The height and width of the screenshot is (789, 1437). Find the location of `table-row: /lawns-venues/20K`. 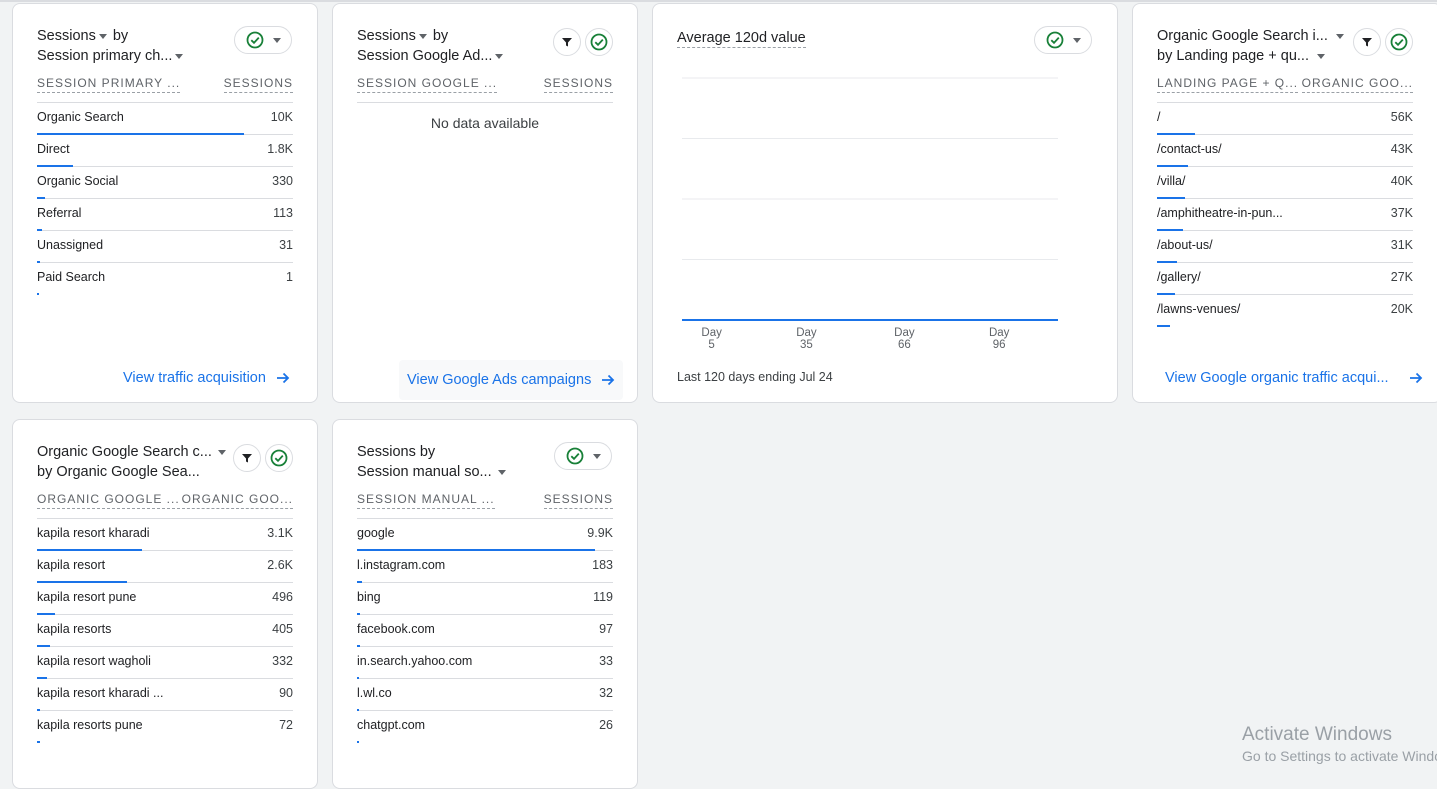

table-row: /lawns-venues/20K is located at coordinates (1285, 311).